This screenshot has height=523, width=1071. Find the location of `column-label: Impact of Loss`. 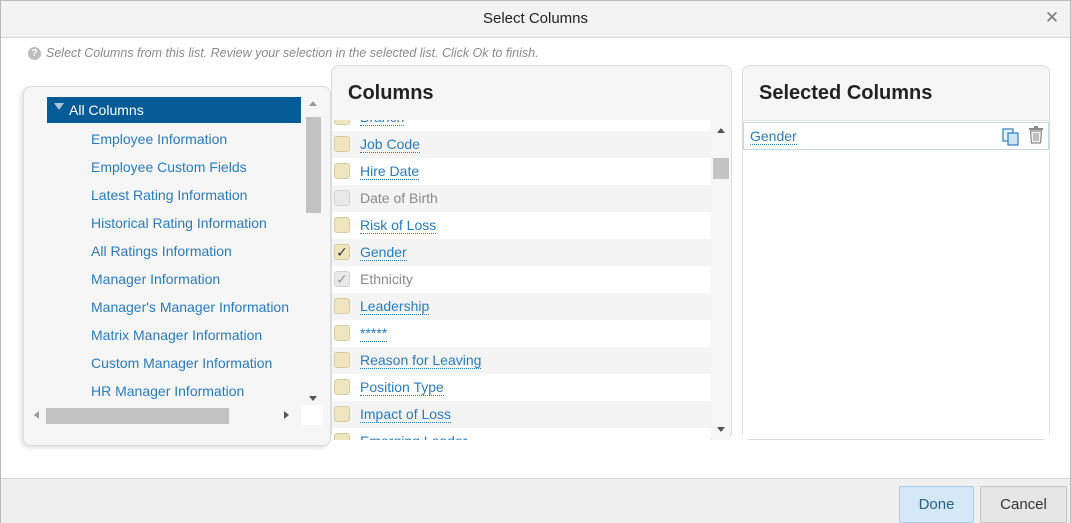

column-label: Impact of Loss is located at coordinates (406, 414).